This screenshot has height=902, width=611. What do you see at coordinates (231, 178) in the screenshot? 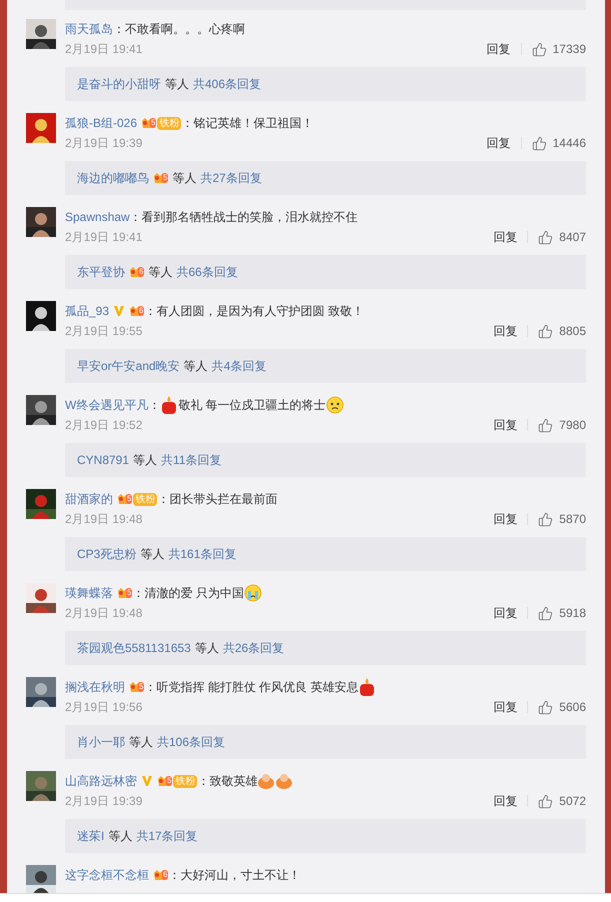
I see `reply-count-link: 共27条回复` at bounding box center [231, 178].